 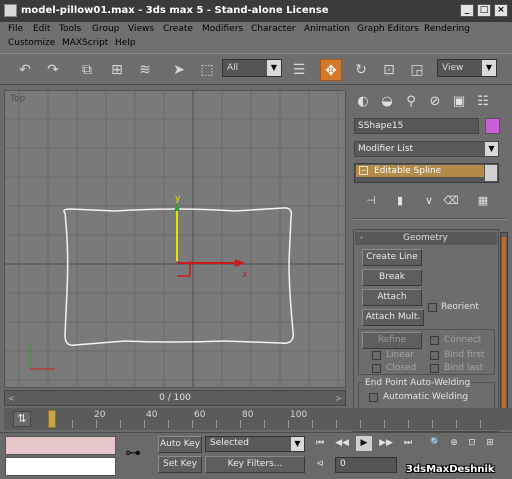 What do you see at coordinates (145, 70) in the screenshot?
I see `bind-space-warp-icon: ≋` at bounding box center [145, 70].